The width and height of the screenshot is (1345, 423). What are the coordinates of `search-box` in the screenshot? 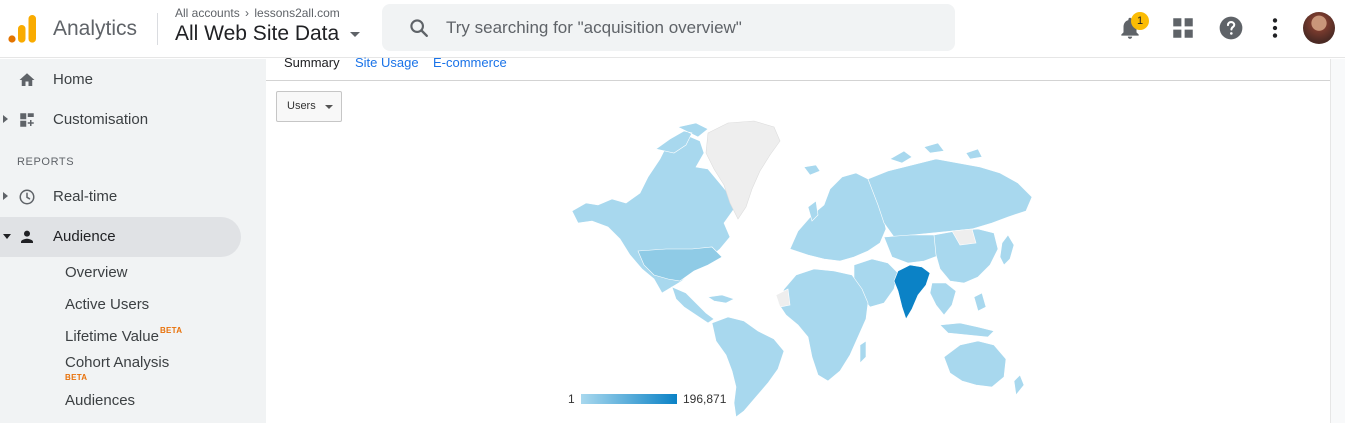 It's located at (668, 27).